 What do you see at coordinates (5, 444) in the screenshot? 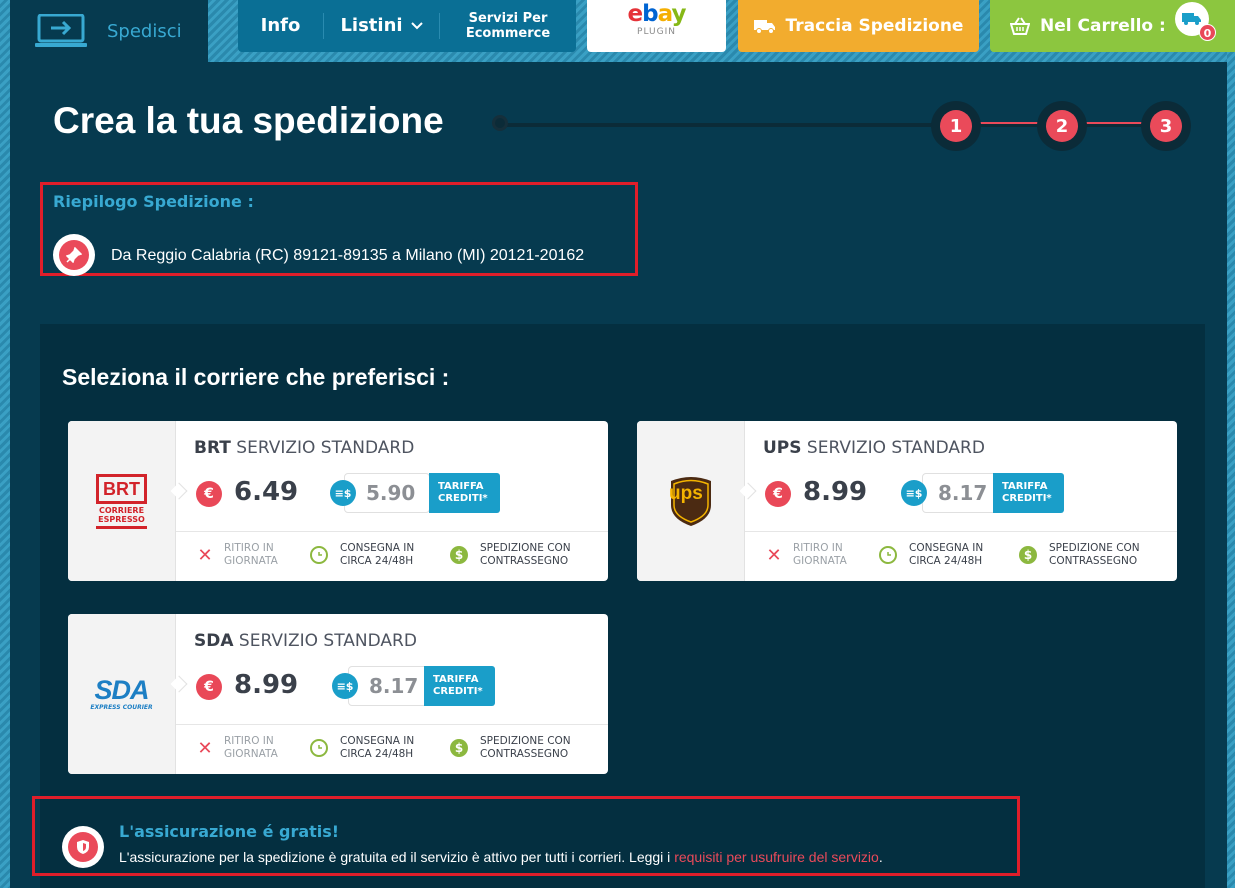
I see `frame-left` at bounding box center [5, 444].